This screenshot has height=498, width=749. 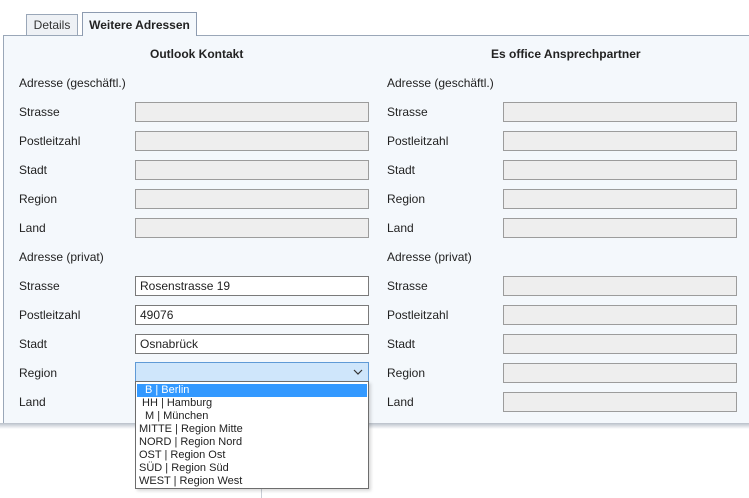 I want to click on left-business-region-field, so click(x=252, y=199).